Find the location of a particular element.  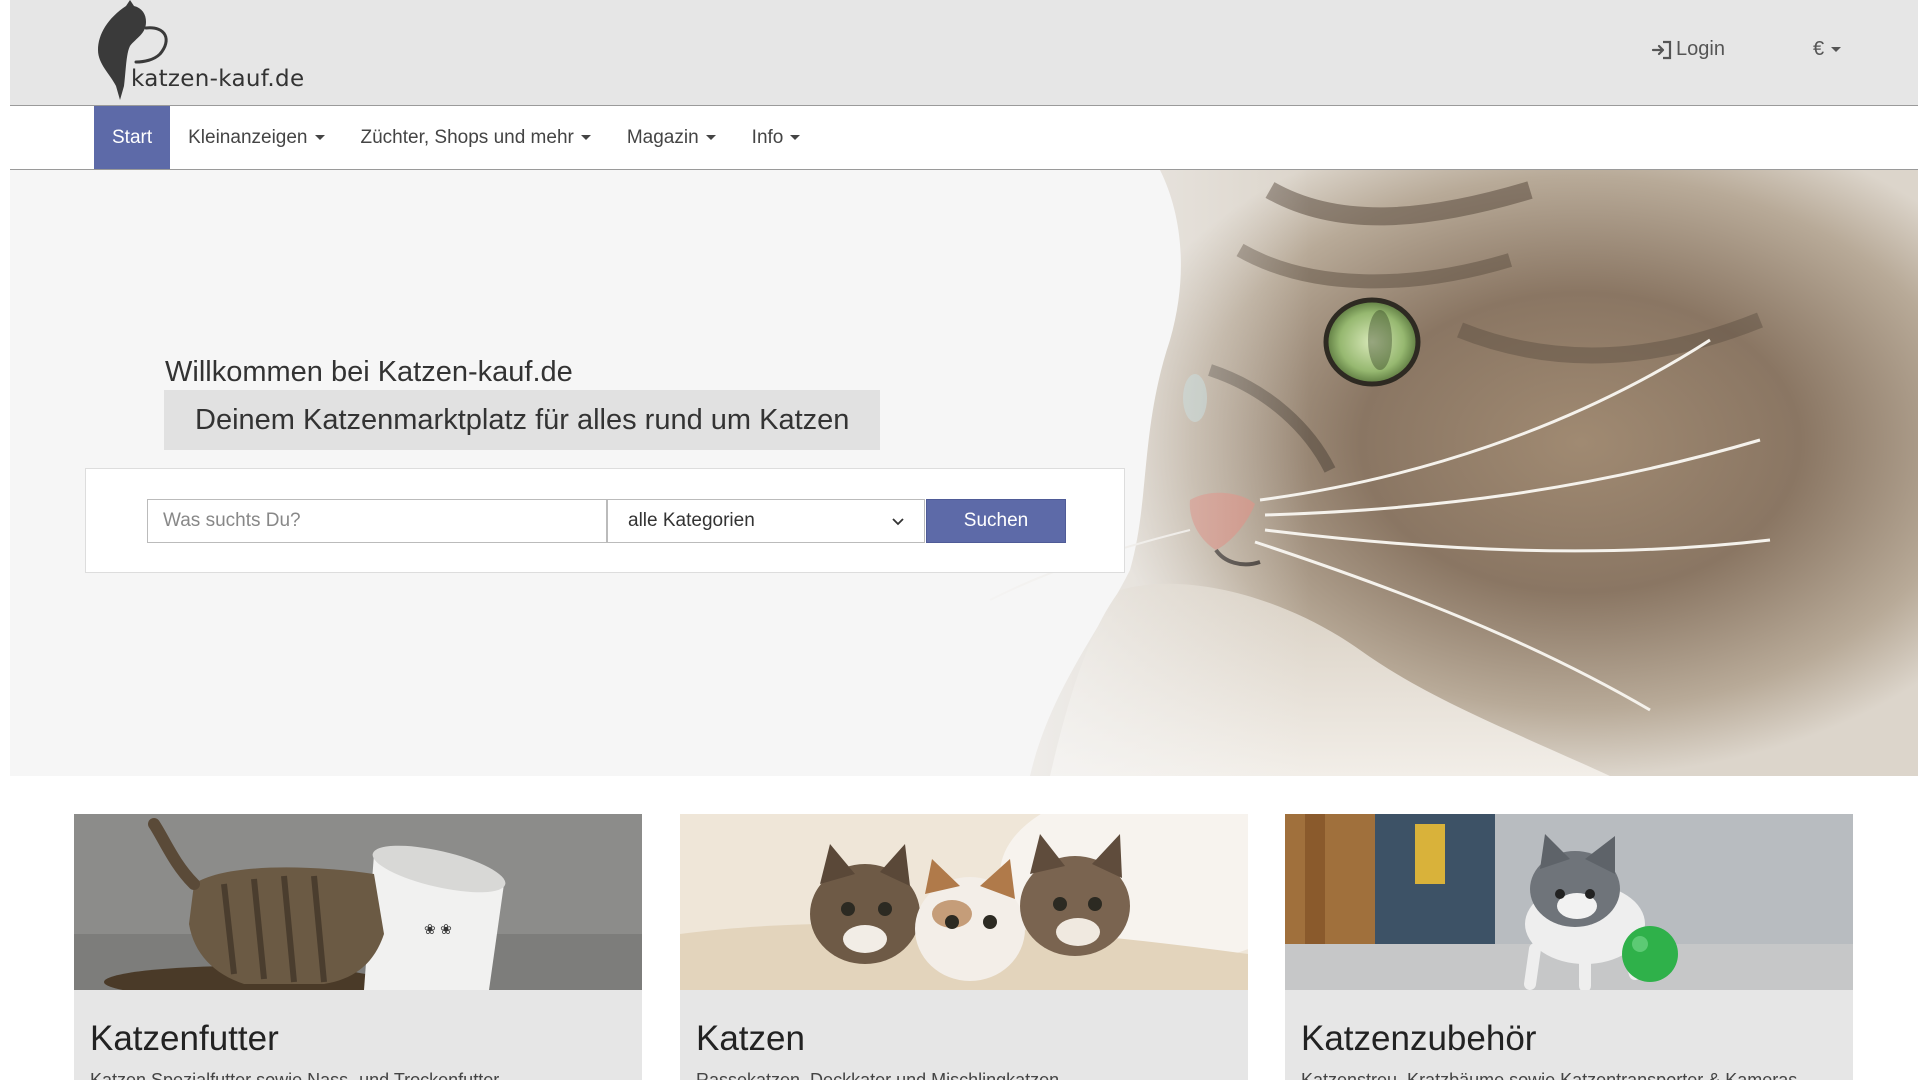

nav-label: Magazin is located at coordinates (662, 137).